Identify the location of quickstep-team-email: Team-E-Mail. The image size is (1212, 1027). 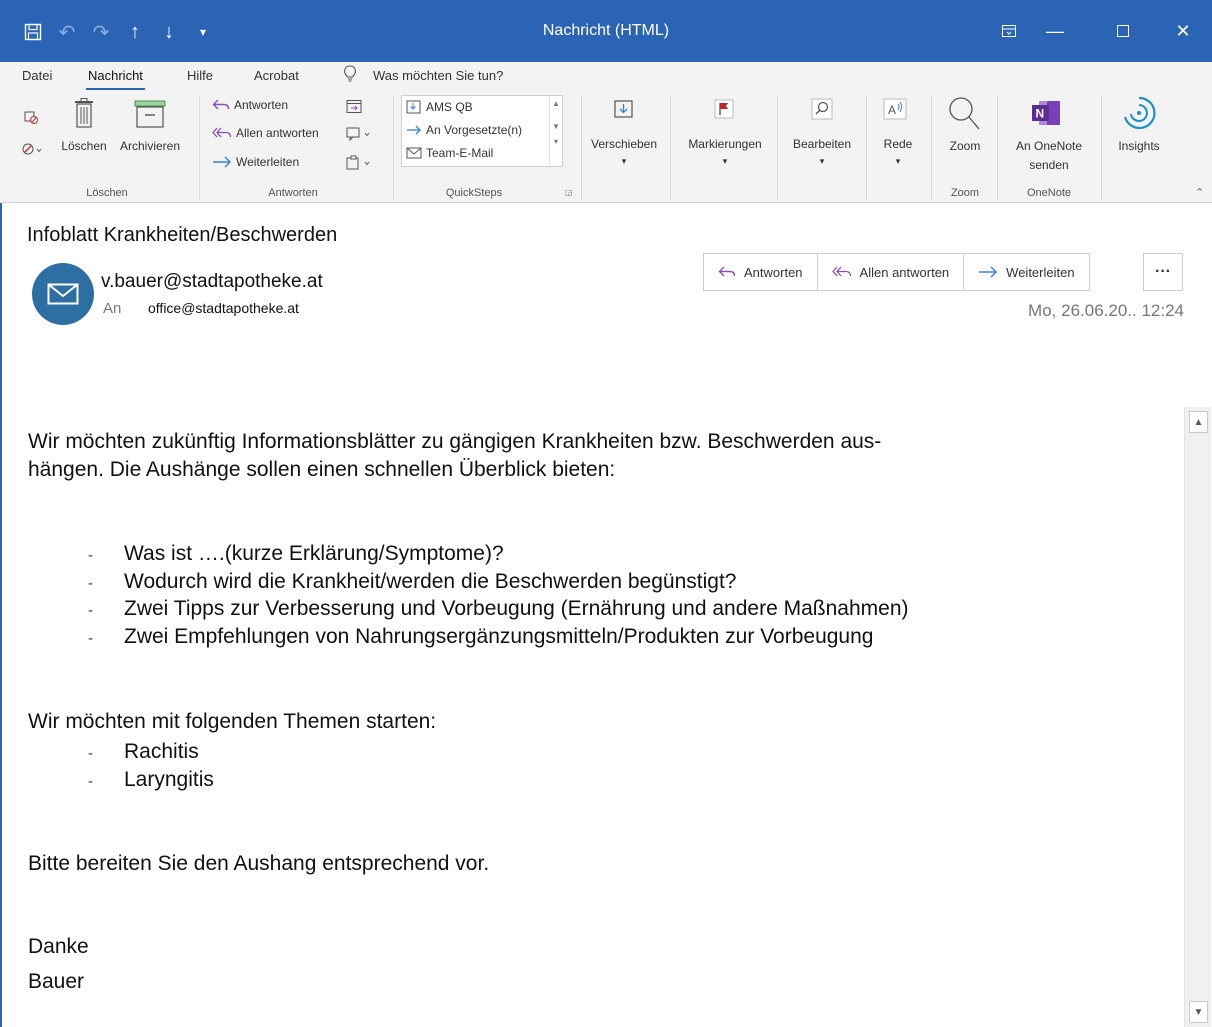
(449, 153).